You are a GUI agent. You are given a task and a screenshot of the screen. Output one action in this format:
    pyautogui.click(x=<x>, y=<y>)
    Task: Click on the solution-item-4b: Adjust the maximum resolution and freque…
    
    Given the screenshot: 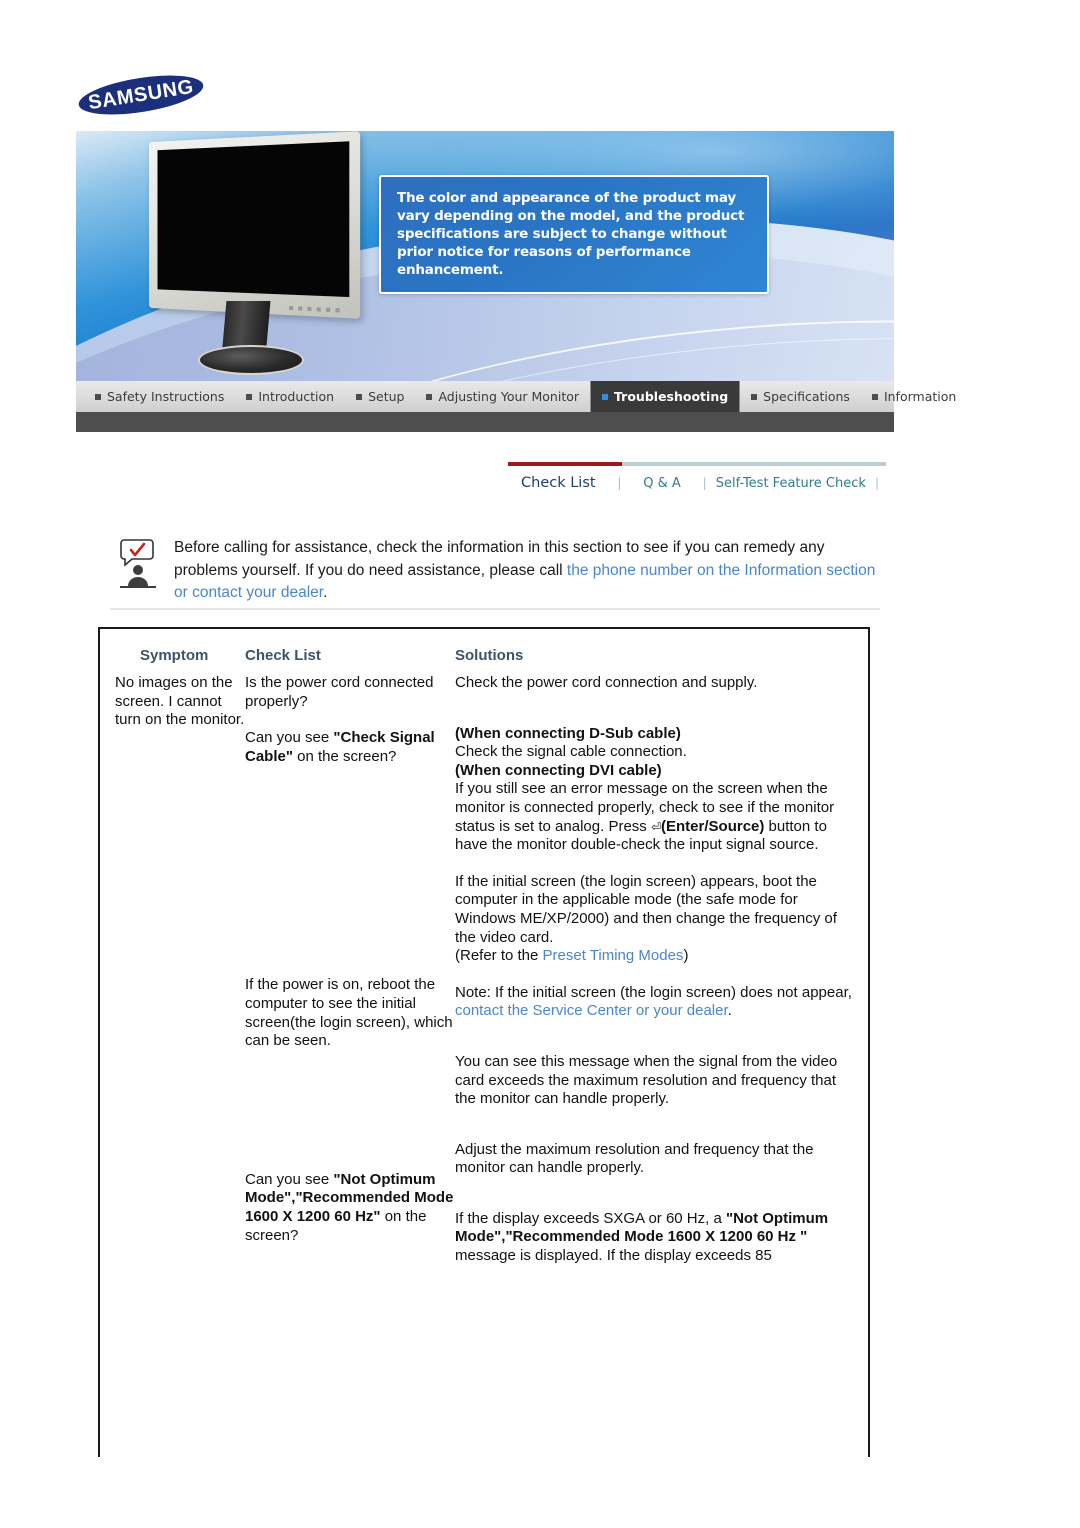 What is the action you would take?
    pyautogui.click(x=634, y=1158)
    